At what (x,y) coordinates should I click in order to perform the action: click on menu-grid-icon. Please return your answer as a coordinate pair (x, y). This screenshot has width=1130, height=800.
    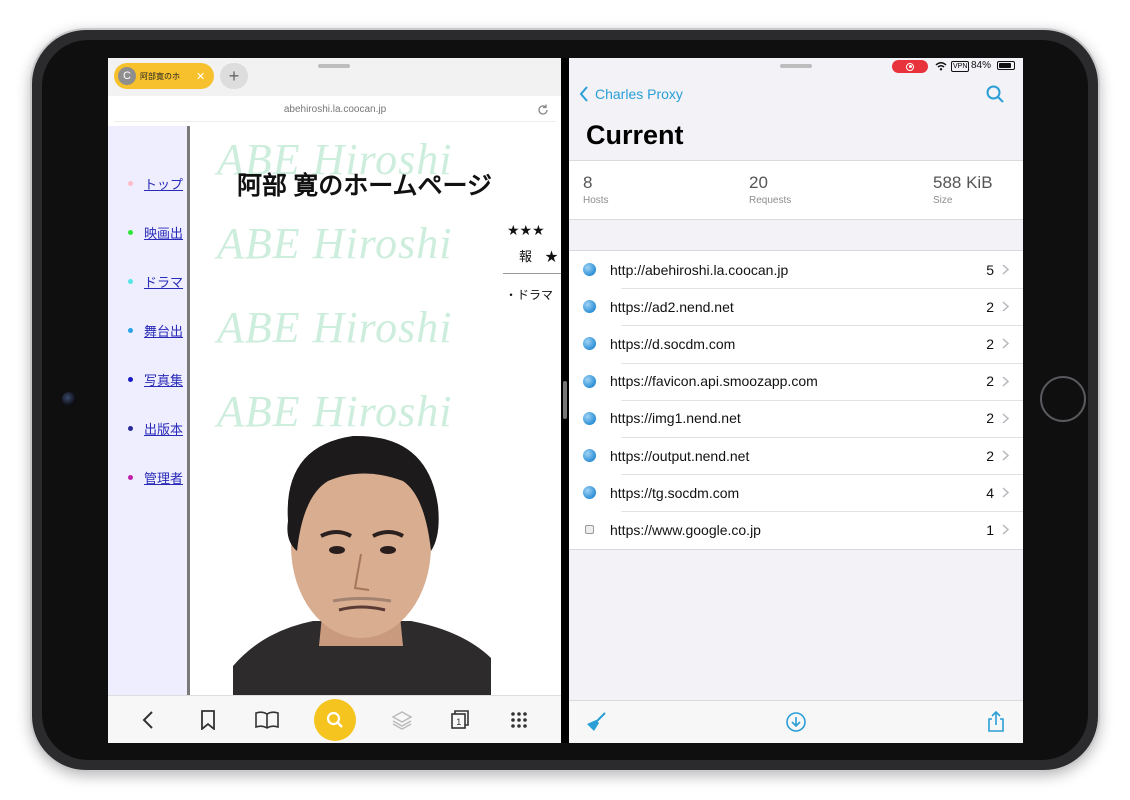
    Looking at the image, I should click on (519, 720).